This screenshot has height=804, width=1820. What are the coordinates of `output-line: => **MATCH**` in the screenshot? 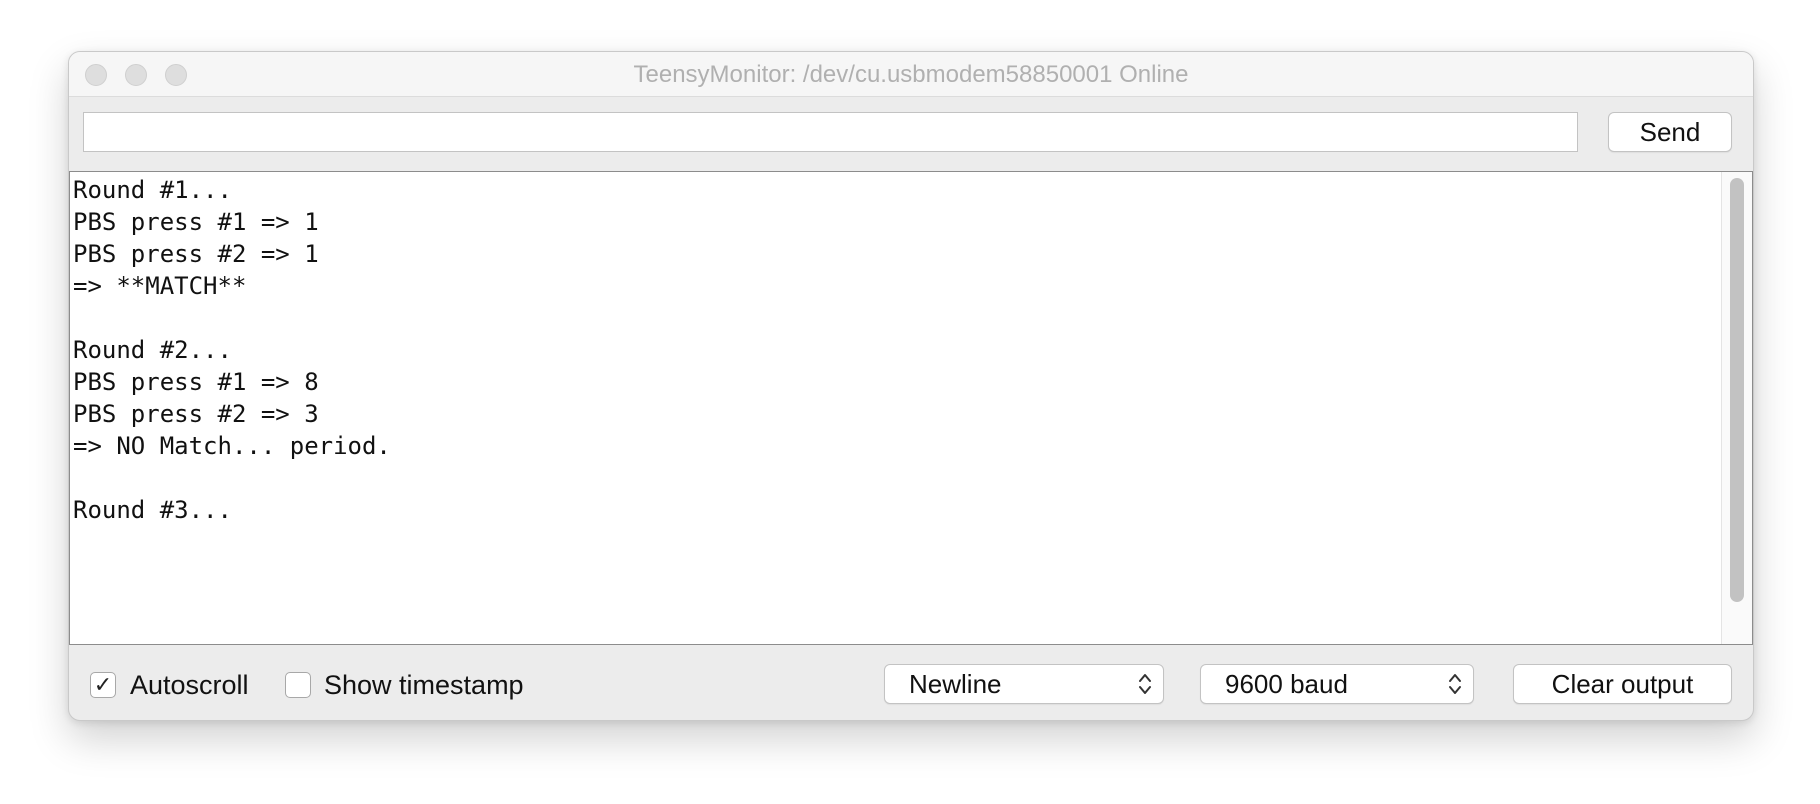 It's located at (160, 286).